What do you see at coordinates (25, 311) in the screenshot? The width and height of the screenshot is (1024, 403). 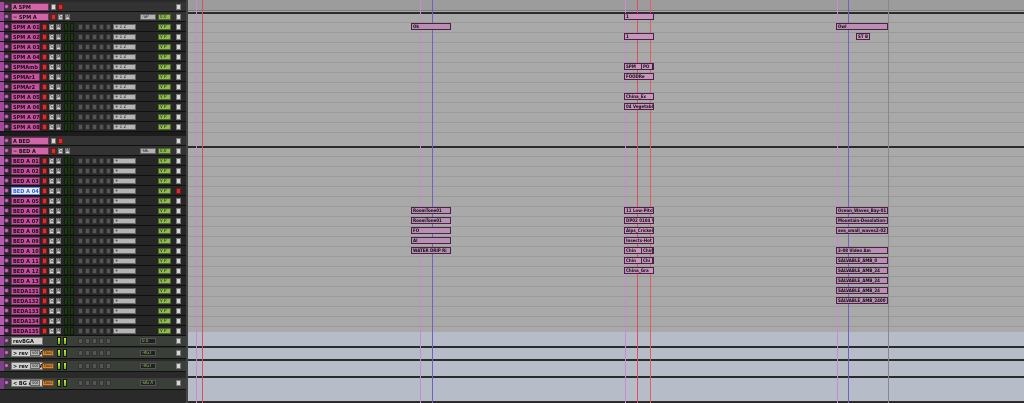 I see `track-name: BEDA133` at bounding box center [25, 311].